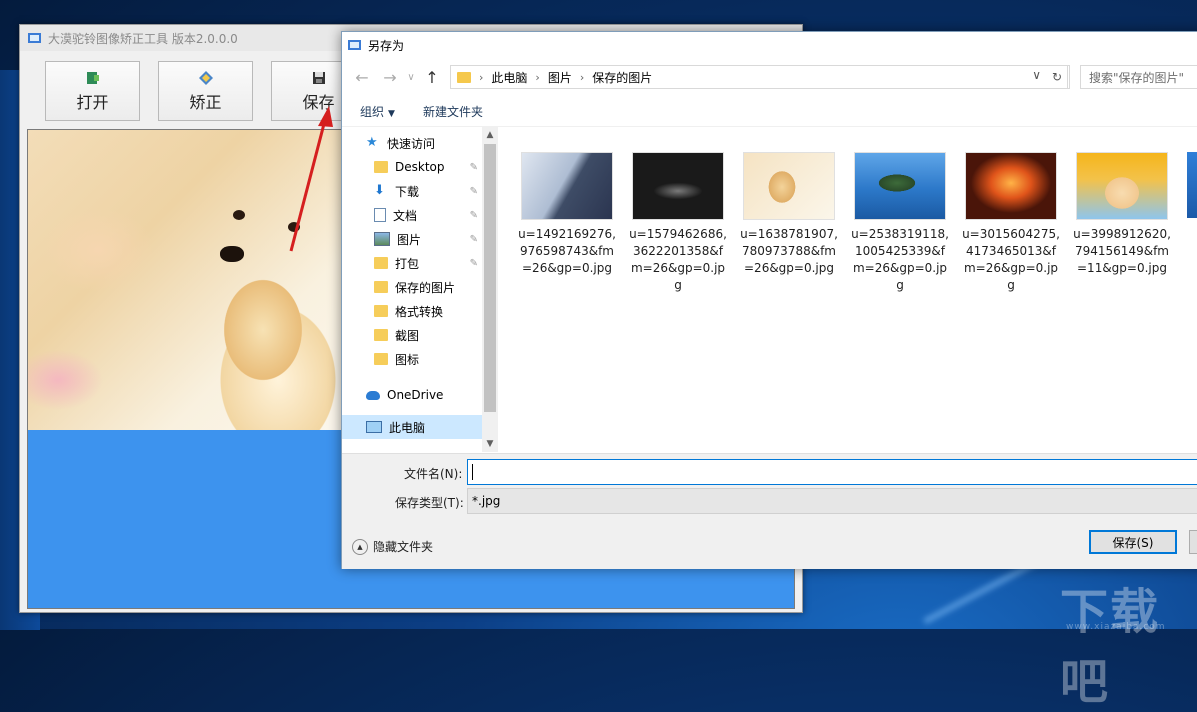  Describe the element at coordinates (769, 45) in the screenshot. I see `dialog-title-bar: 另存为` at that location.